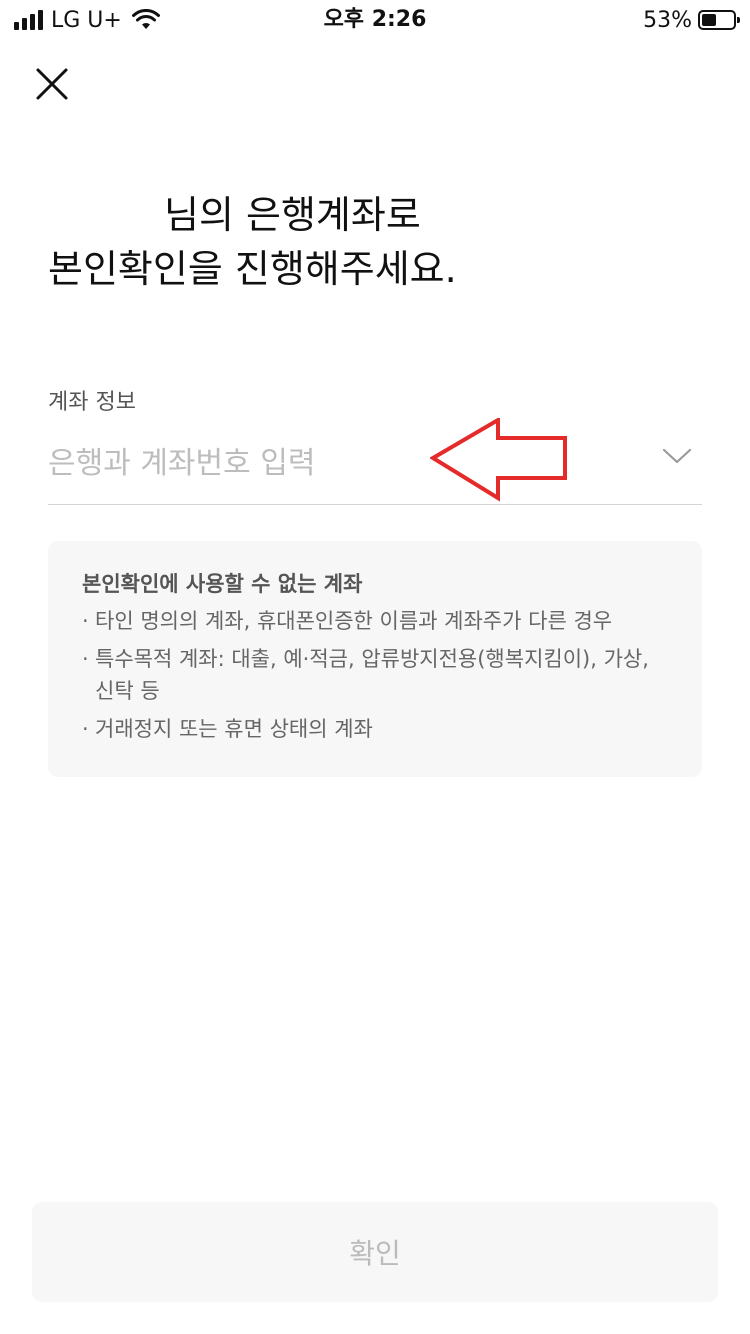  Describe the element at coordinates (375, 20) in the screenshot. I see `status-bar: LG U+ 오후 2:26 53%` at that location.